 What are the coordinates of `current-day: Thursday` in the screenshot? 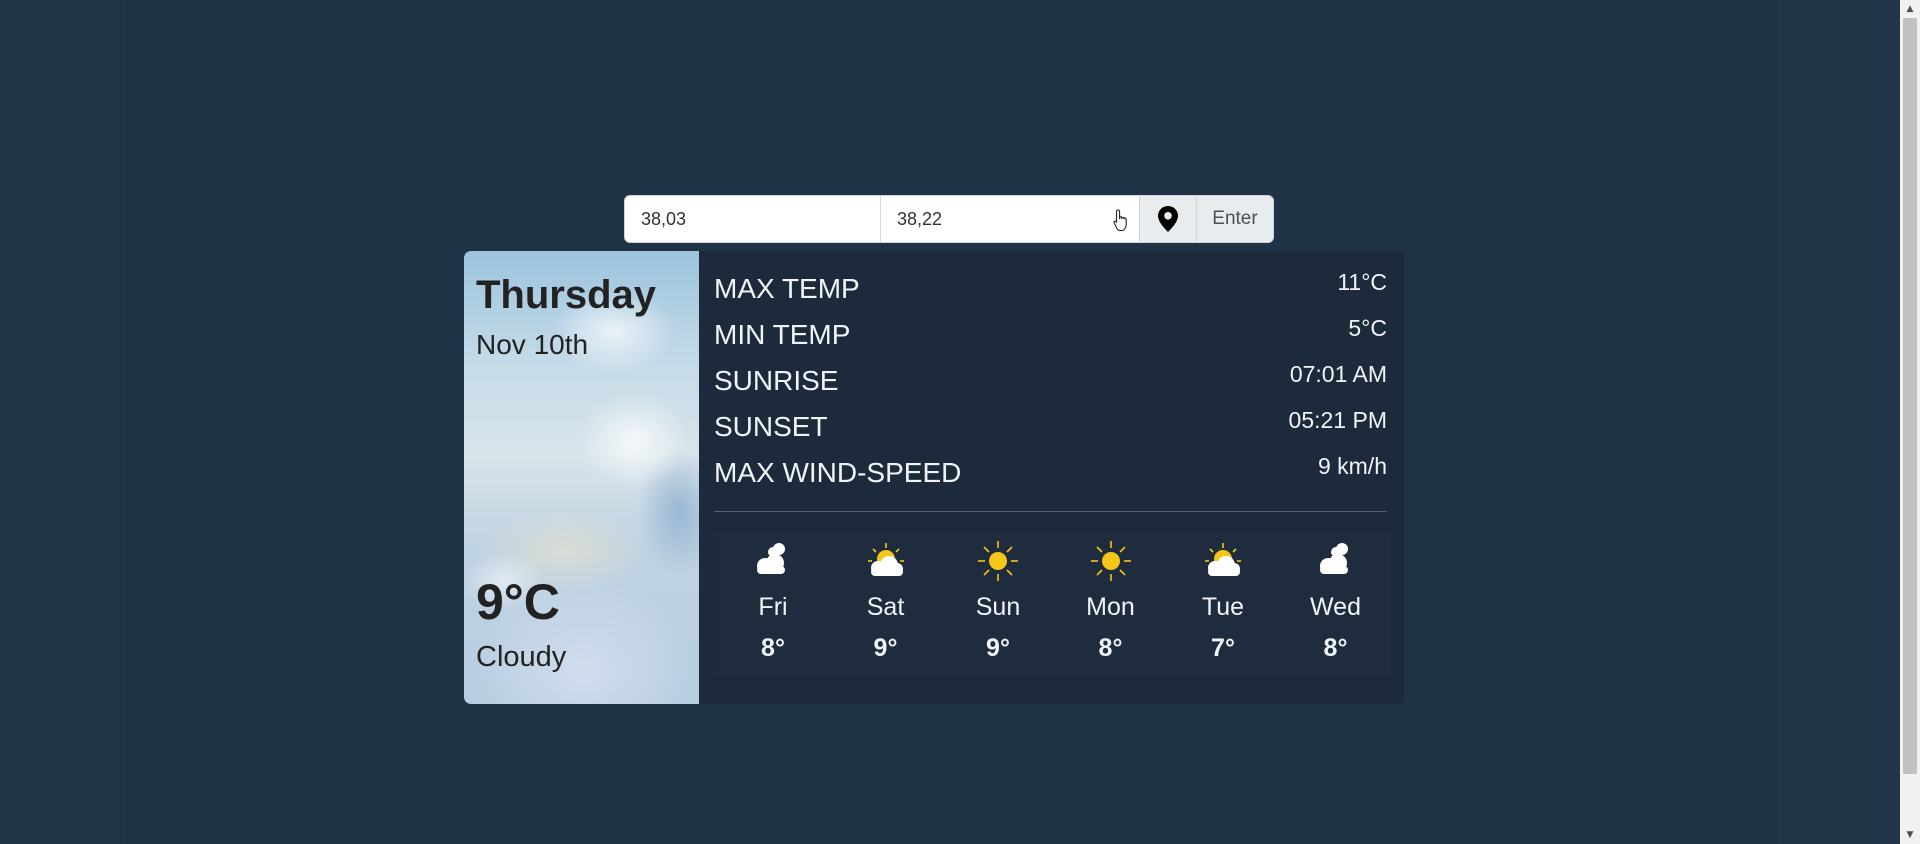 It's located at (566, 295).